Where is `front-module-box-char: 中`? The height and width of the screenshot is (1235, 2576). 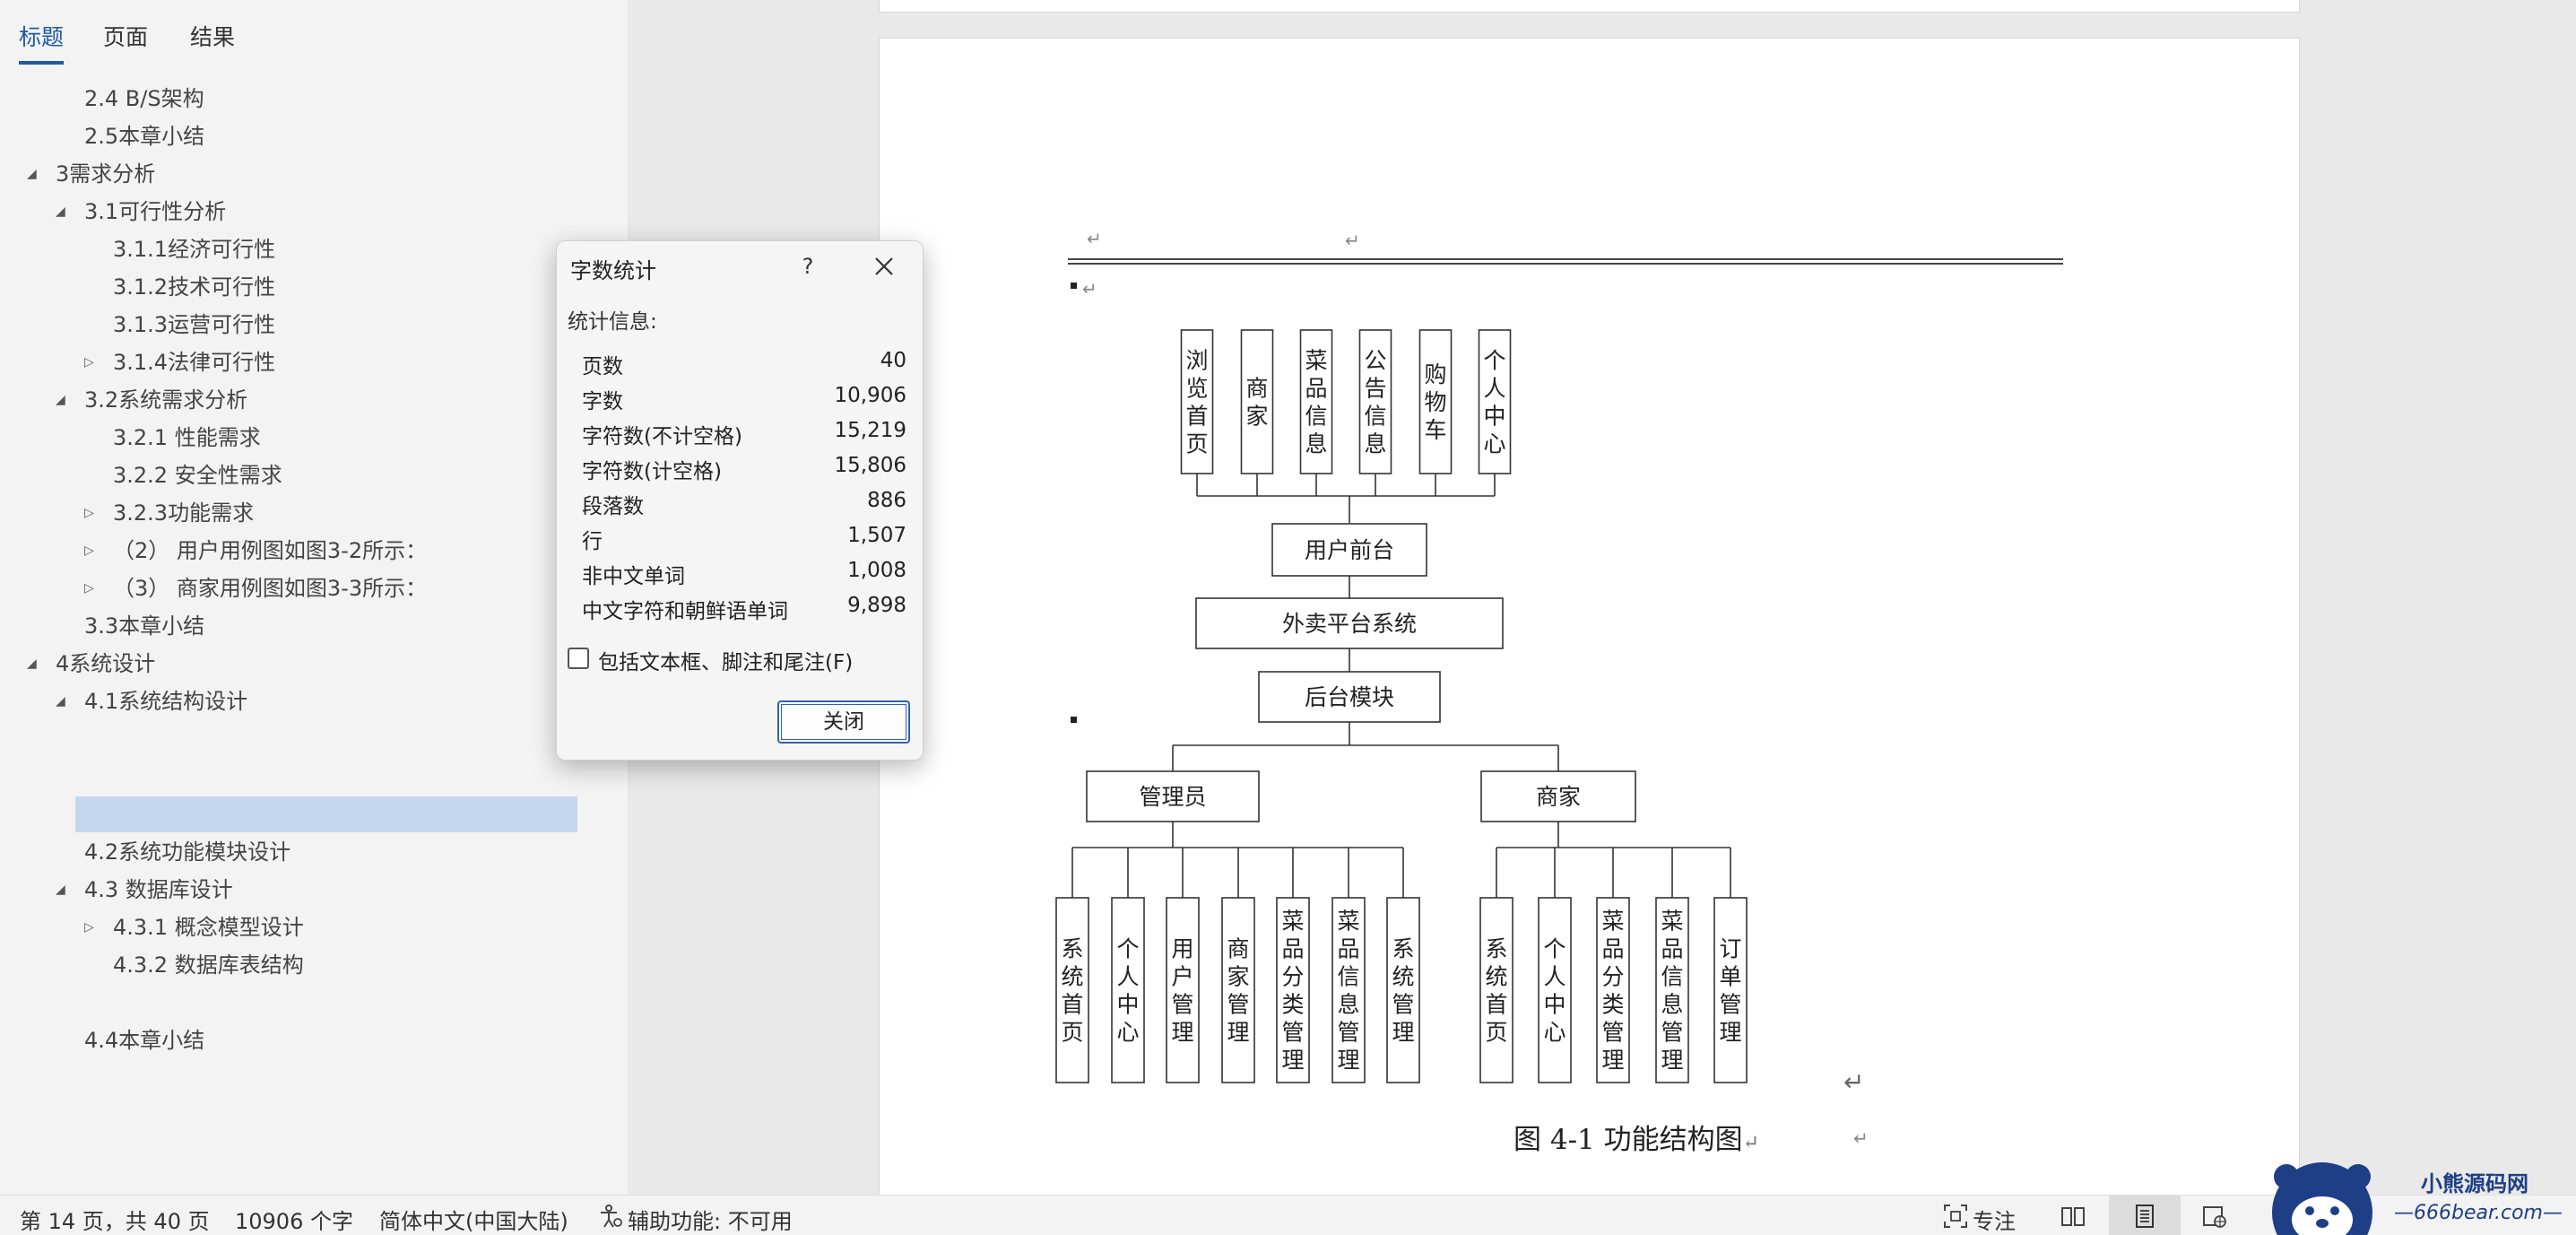
front-module-box-char: 中 is located at coordinates (1494, 417).